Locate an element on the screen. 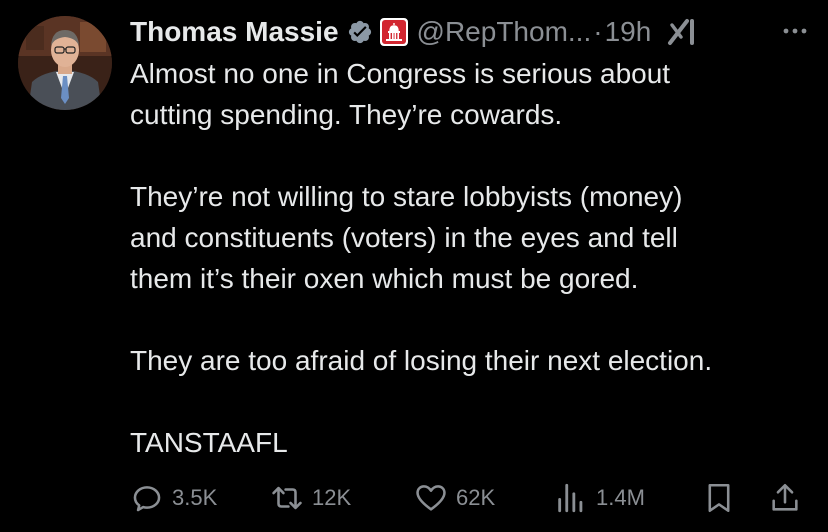 The height and width of the screenshot is (532, 828). like-count: 62K is located at coordinates (476, 497).